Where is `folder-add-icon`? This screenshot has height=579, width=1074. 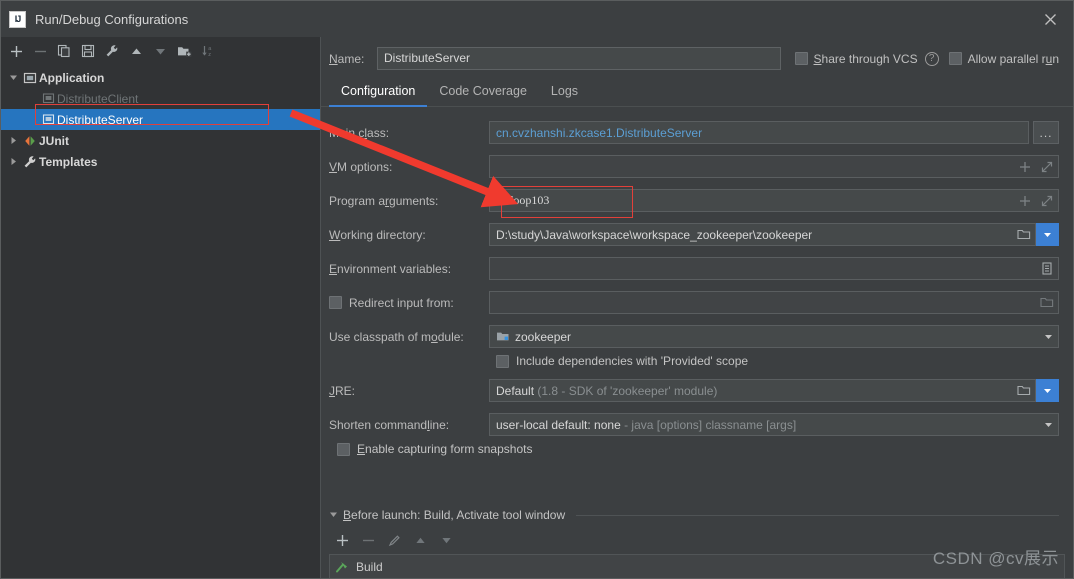
folder-add-icon is located at coordinates (184, 51).